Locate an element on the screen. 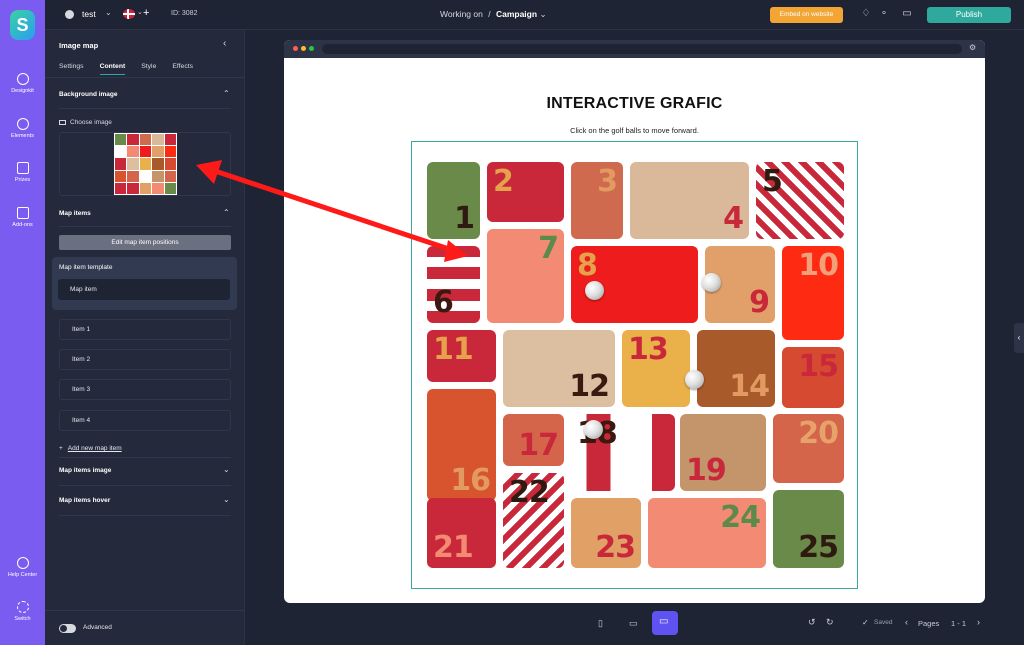  embed-on-website-button: Embed on website is located at coordinates (806, 15).